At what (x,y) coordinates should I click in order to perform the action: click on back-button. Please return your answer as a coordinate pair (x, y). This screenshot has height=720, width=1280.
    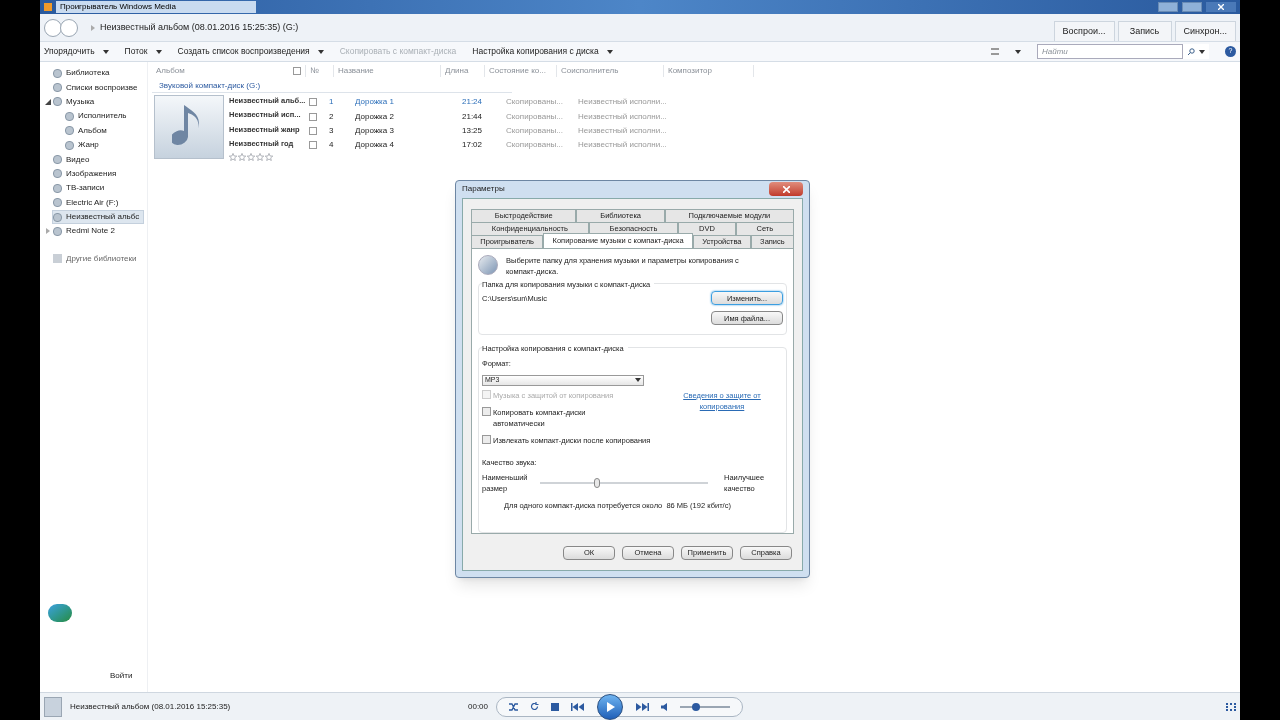
    Looking at the image, I should click on (53, 27).